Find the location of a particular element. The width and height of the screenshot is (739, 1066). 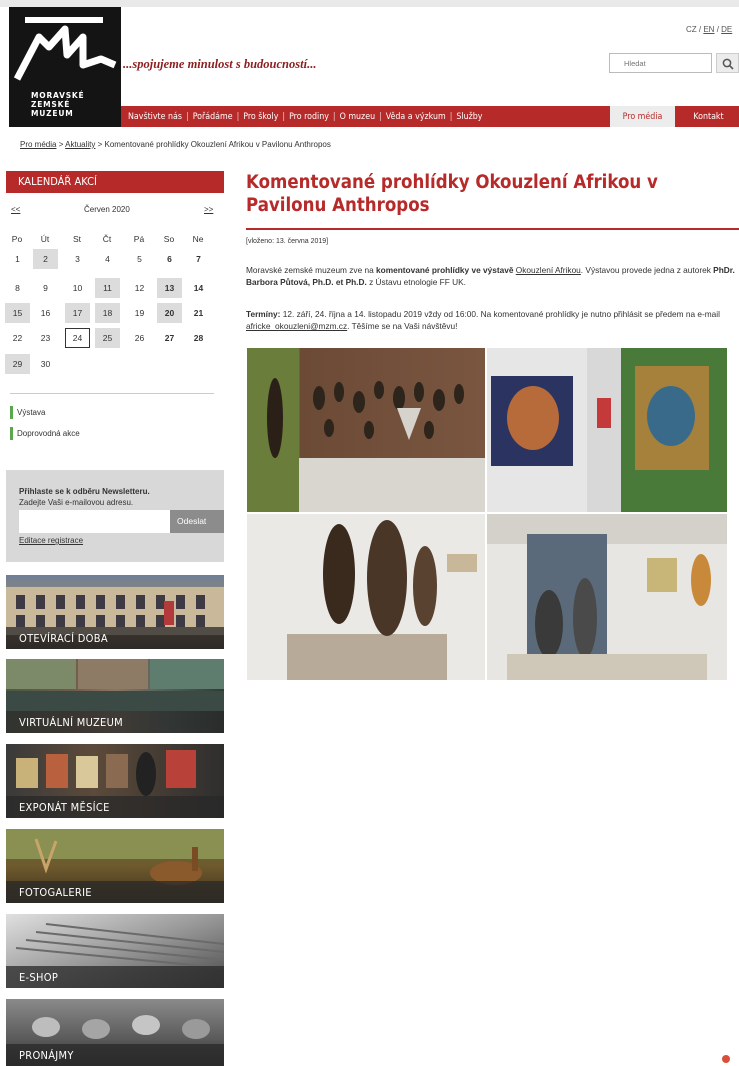

calendar-day: 27 is located at coordinates (169, 338).